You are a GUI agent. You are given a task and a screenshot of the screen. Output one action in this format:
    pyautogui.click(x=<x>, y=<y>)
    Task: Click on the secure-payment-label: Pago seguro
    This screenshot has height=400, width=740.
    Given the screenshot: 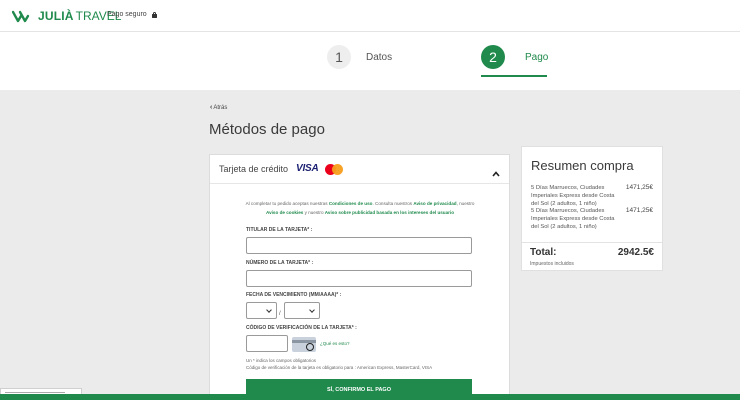 What is the action you would take?
    pyautogui.click(x=127, y=14)
    